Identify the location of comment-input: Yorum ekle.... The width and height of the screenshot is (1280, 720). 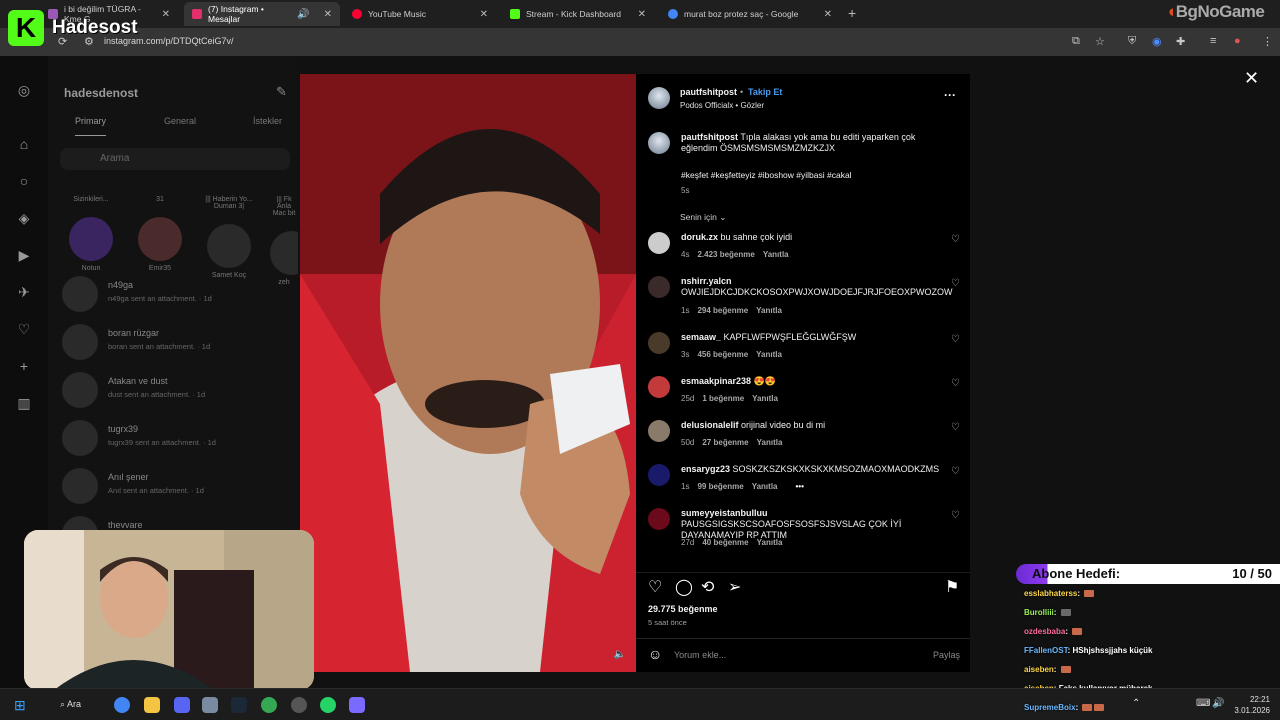
(700, 655).